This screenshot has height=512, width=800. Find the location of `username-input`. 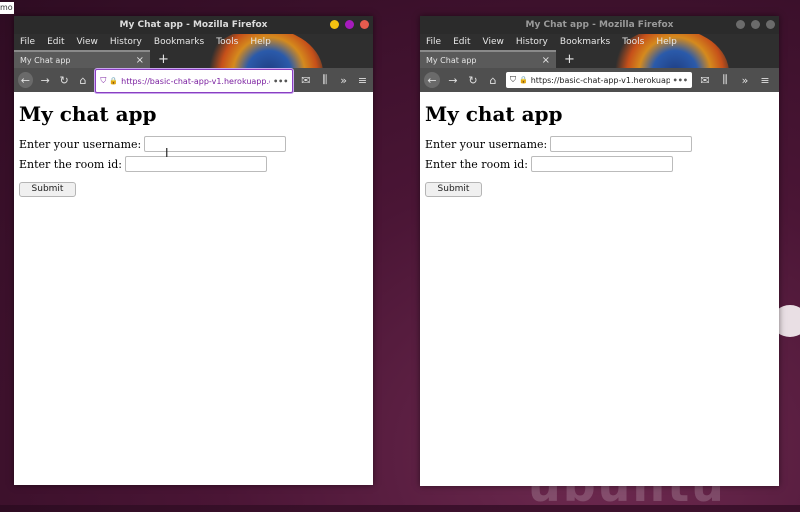

username-input is located at coordinates (621, 144).